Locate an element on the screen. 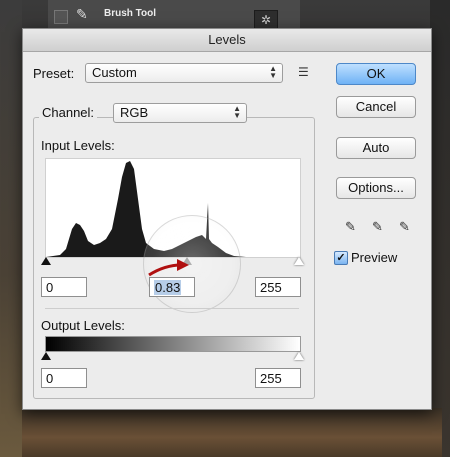  ok-button: OK is located at coordinates (376, 74).